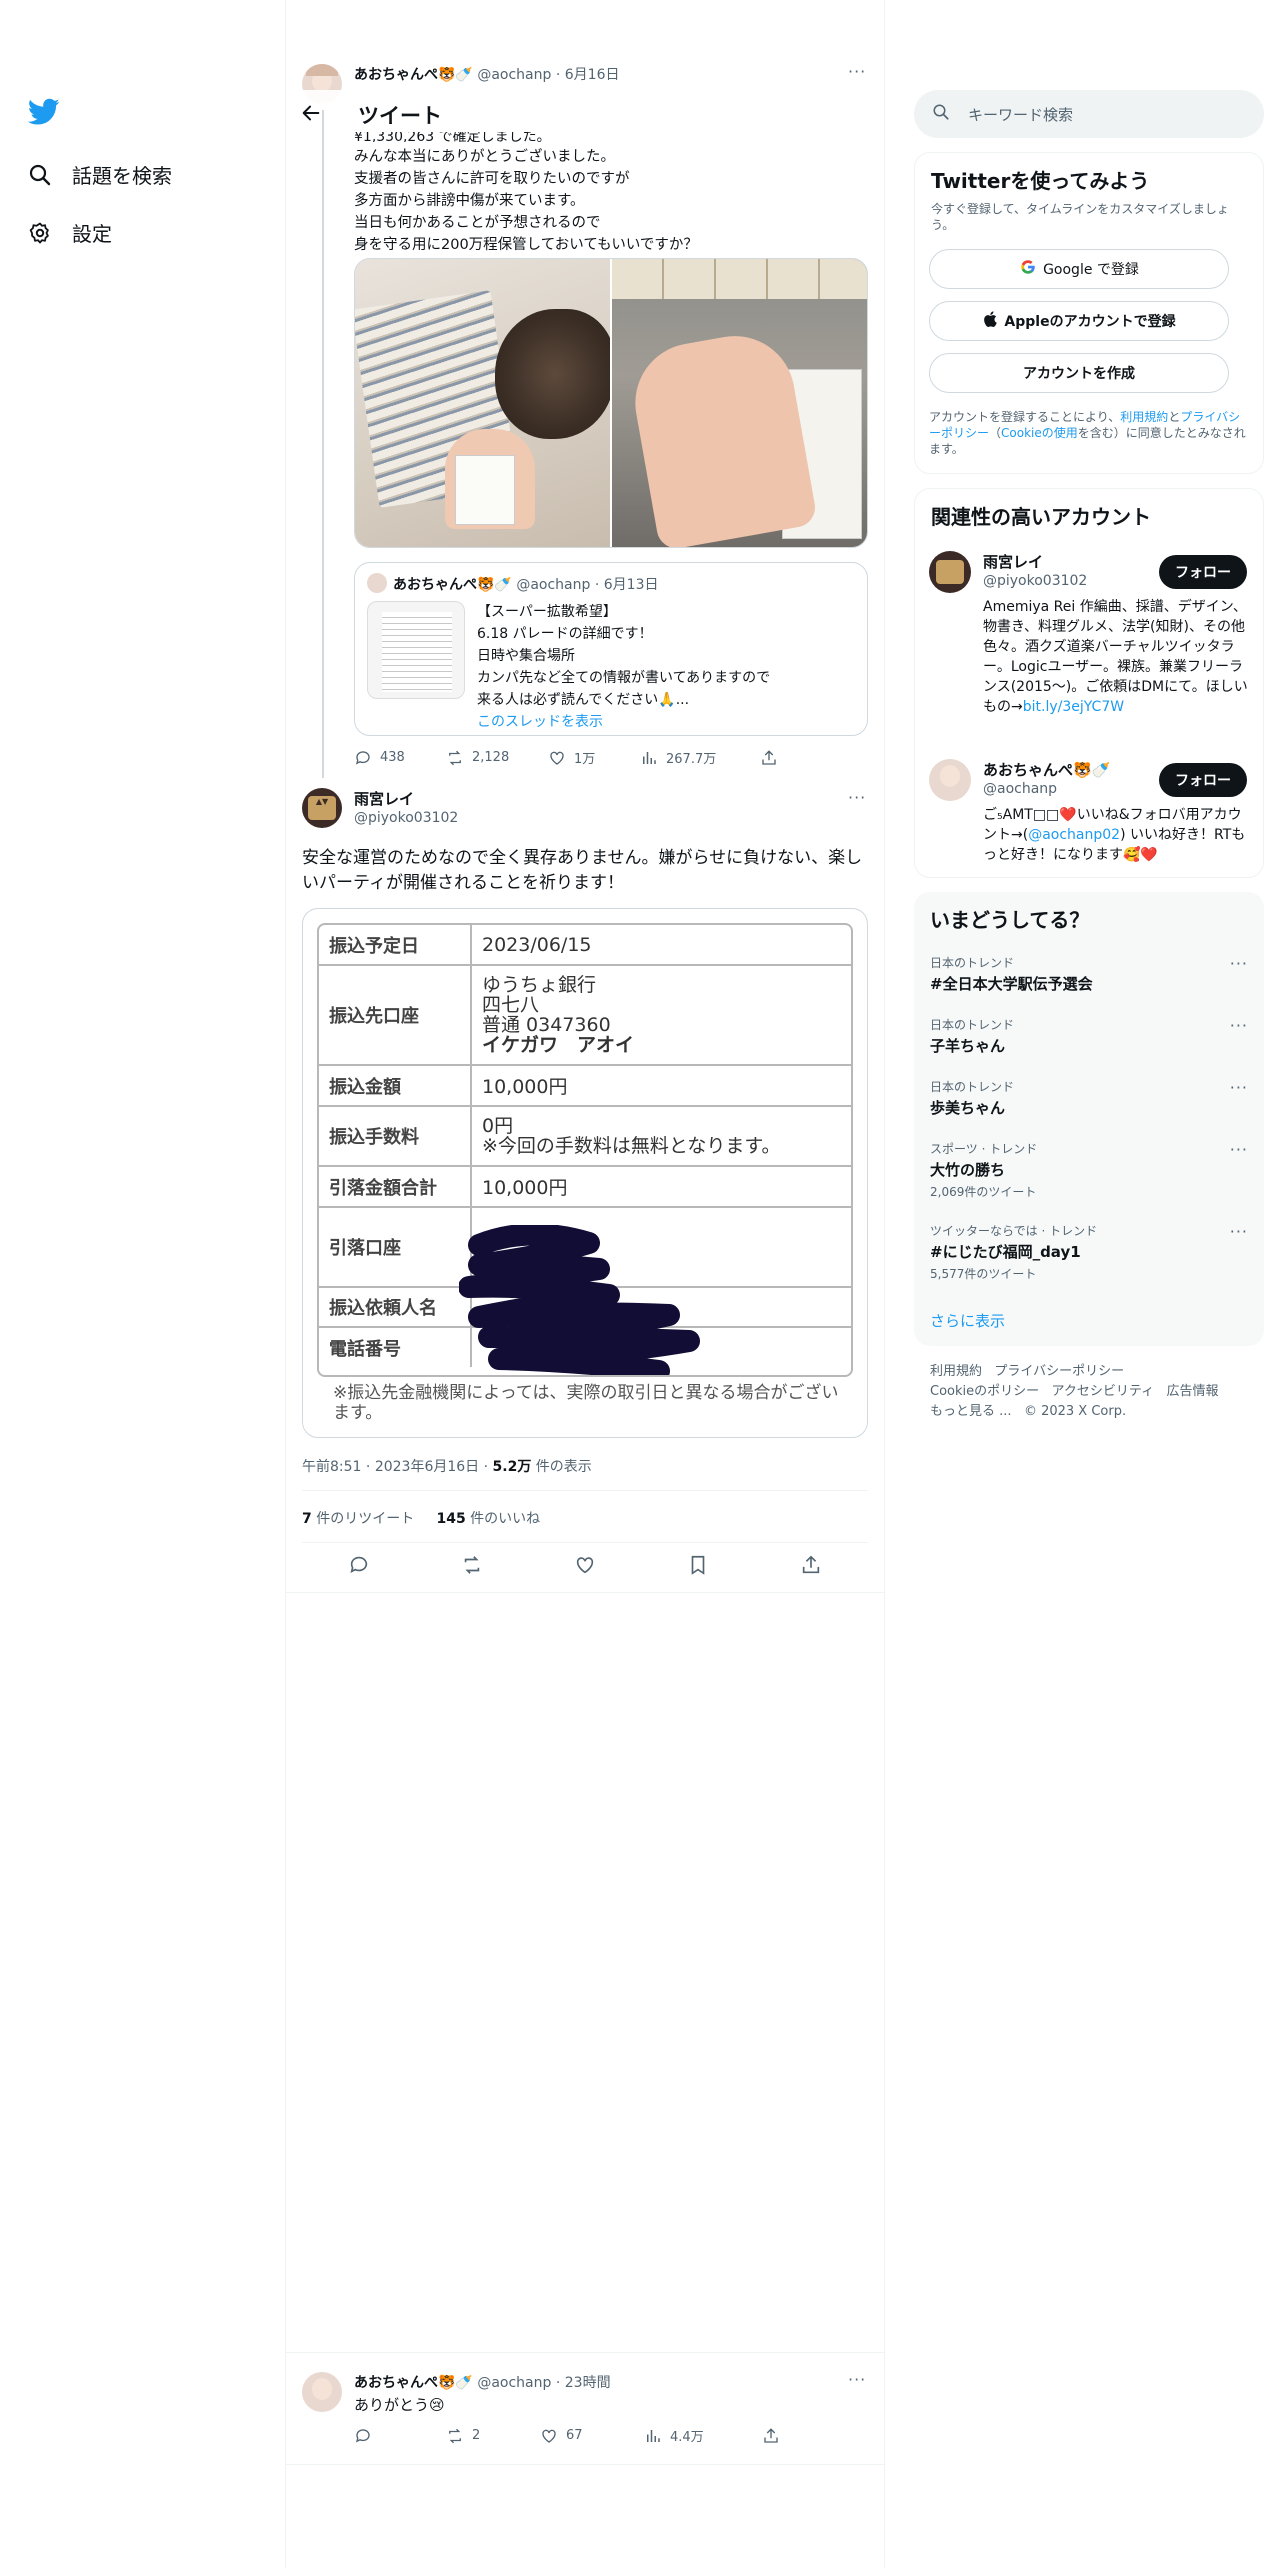 The image size is (1284, 2568). Describe the element at coordinates (698, 1567) in the screenshot. I see `bookmark-icon` at that location.